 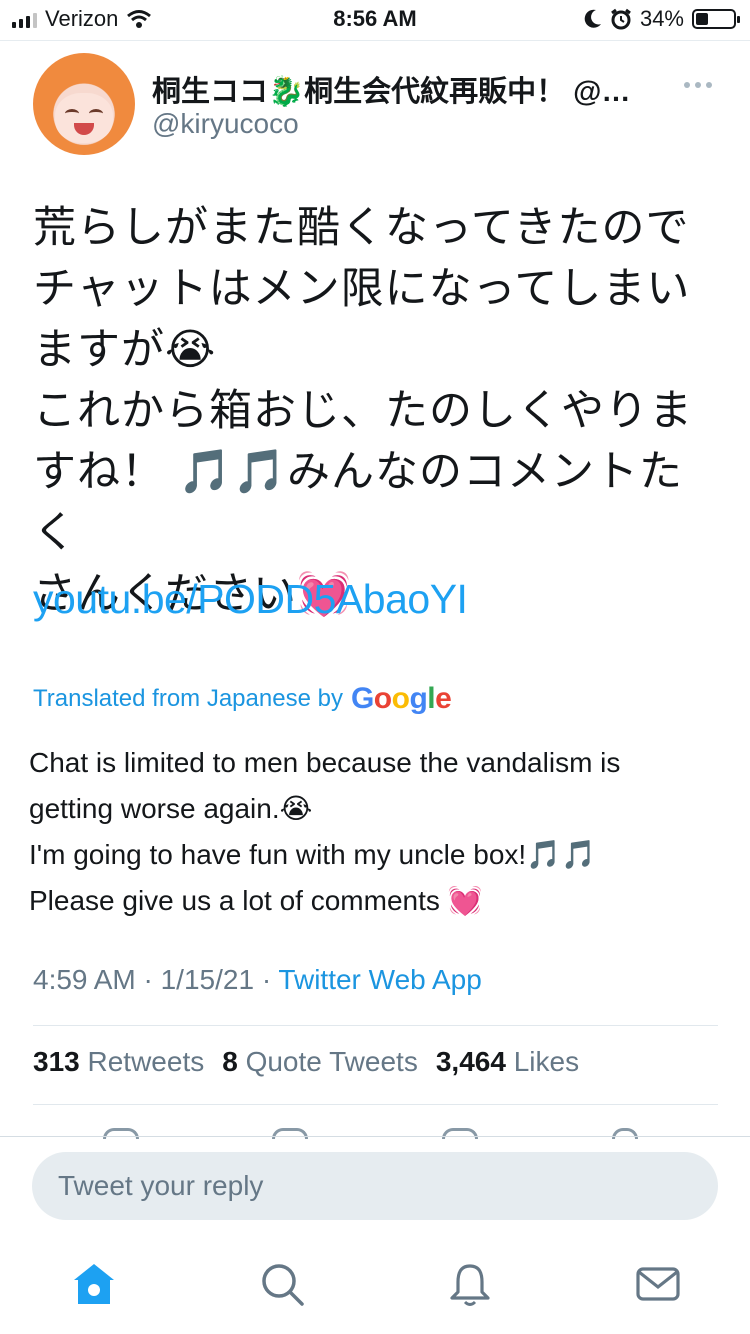 What do you see at coordinates (361, 228) in the screenshot?
I see `tweet-text-line: 荒らしがまた酷くなってきたので` at bounding box center [361, 228].